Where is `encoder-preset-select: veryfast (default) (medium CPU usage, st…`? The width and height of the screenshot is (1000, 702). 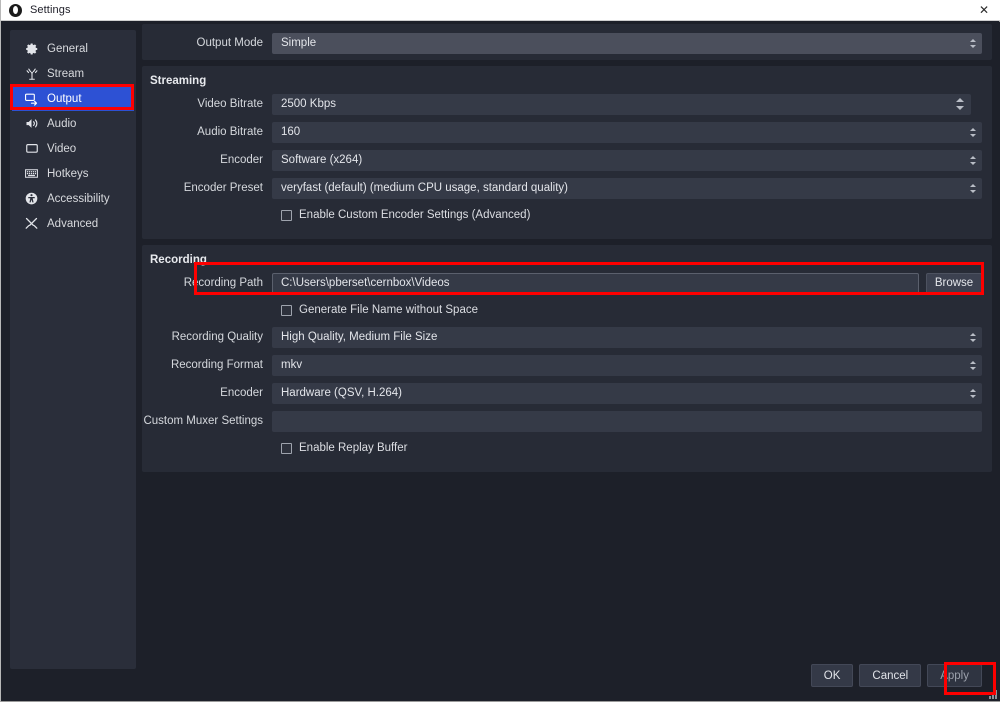 encoder-preset-select: veryfast (default) (medium CPU usage, st… is located at coordinates (627, 188).